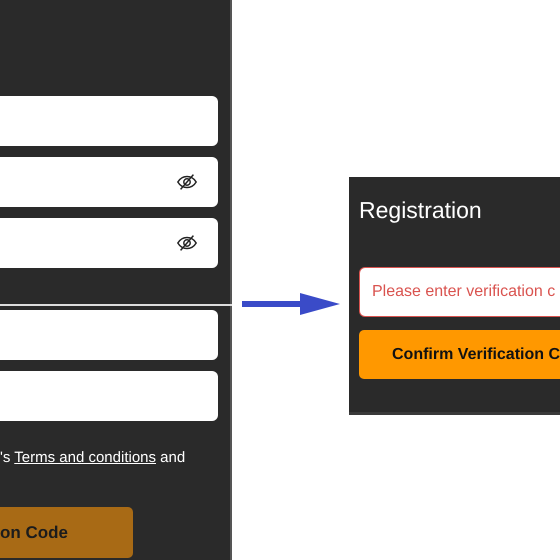  I want to click on agreement-text: 's Terms and conditions and, so click(93, 458).